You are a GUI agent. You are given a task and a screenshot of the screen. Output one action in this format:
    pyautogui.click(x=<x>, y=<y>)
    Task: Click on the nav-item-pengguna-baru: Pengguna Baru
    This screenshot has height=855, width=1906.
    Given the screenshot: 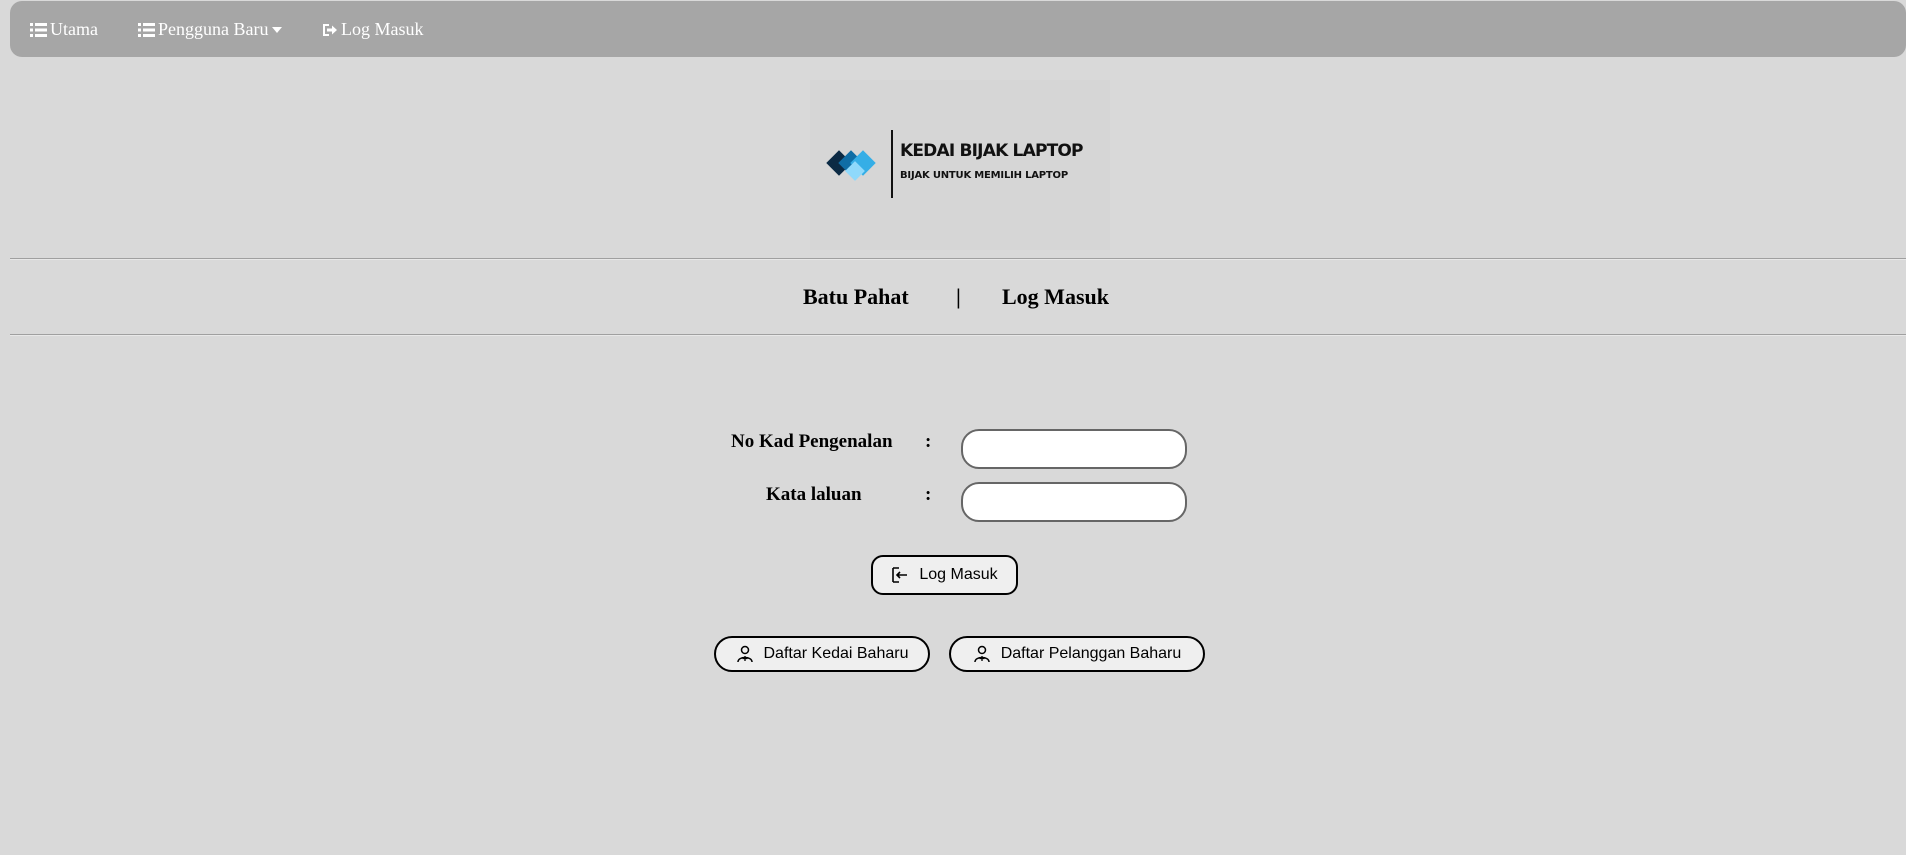 What is the action you would take?
    pyautogui.click(x=210, y=29)
    